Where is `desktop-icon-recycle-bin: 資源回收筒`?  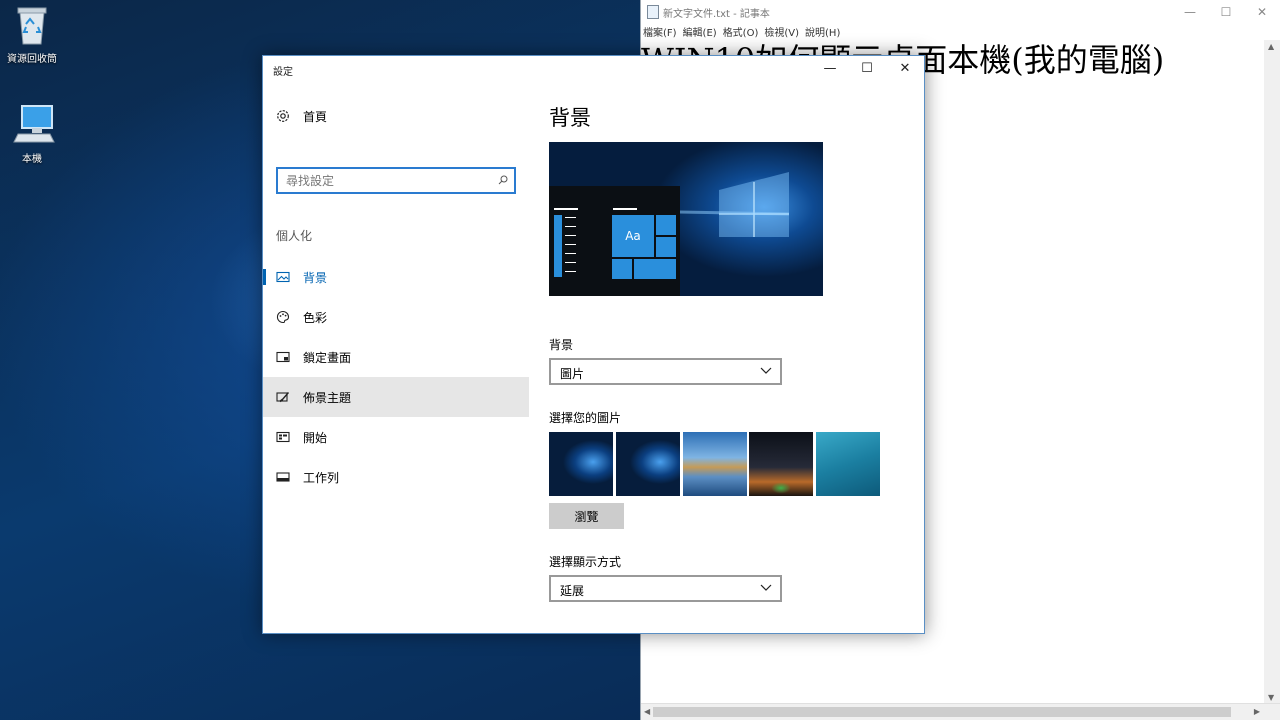 desktop-icon-recycle-bin: 資源回收筒 is located at coordinates (32, 34).